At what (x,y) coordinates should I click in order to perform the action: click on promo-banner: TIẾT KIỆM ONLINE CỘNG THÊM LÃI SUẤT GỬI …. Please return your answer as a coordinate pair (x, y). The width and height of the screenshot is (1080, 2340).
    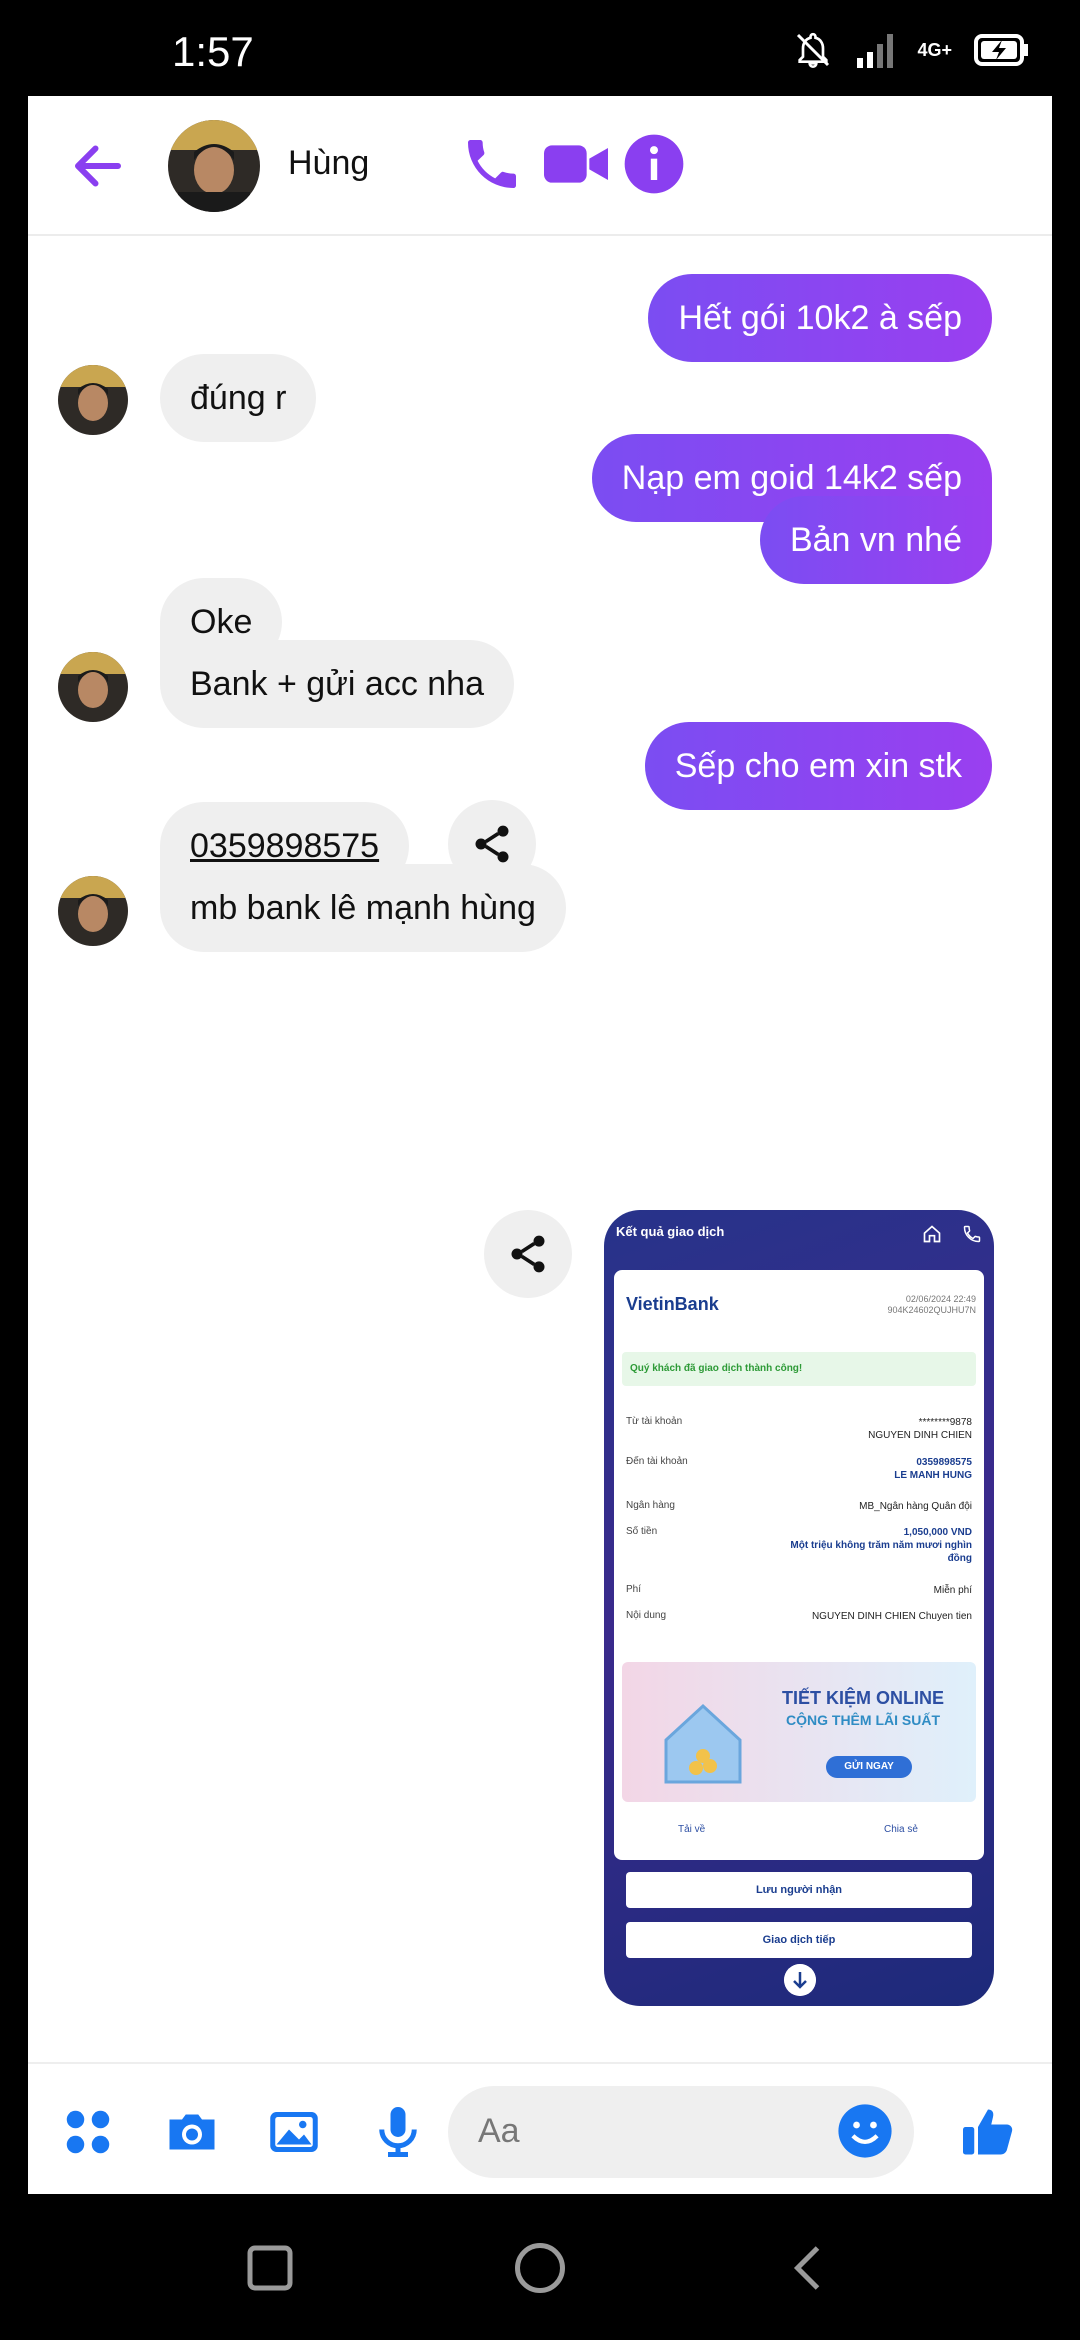
    Looking at the image, I should click on (799, 1732).